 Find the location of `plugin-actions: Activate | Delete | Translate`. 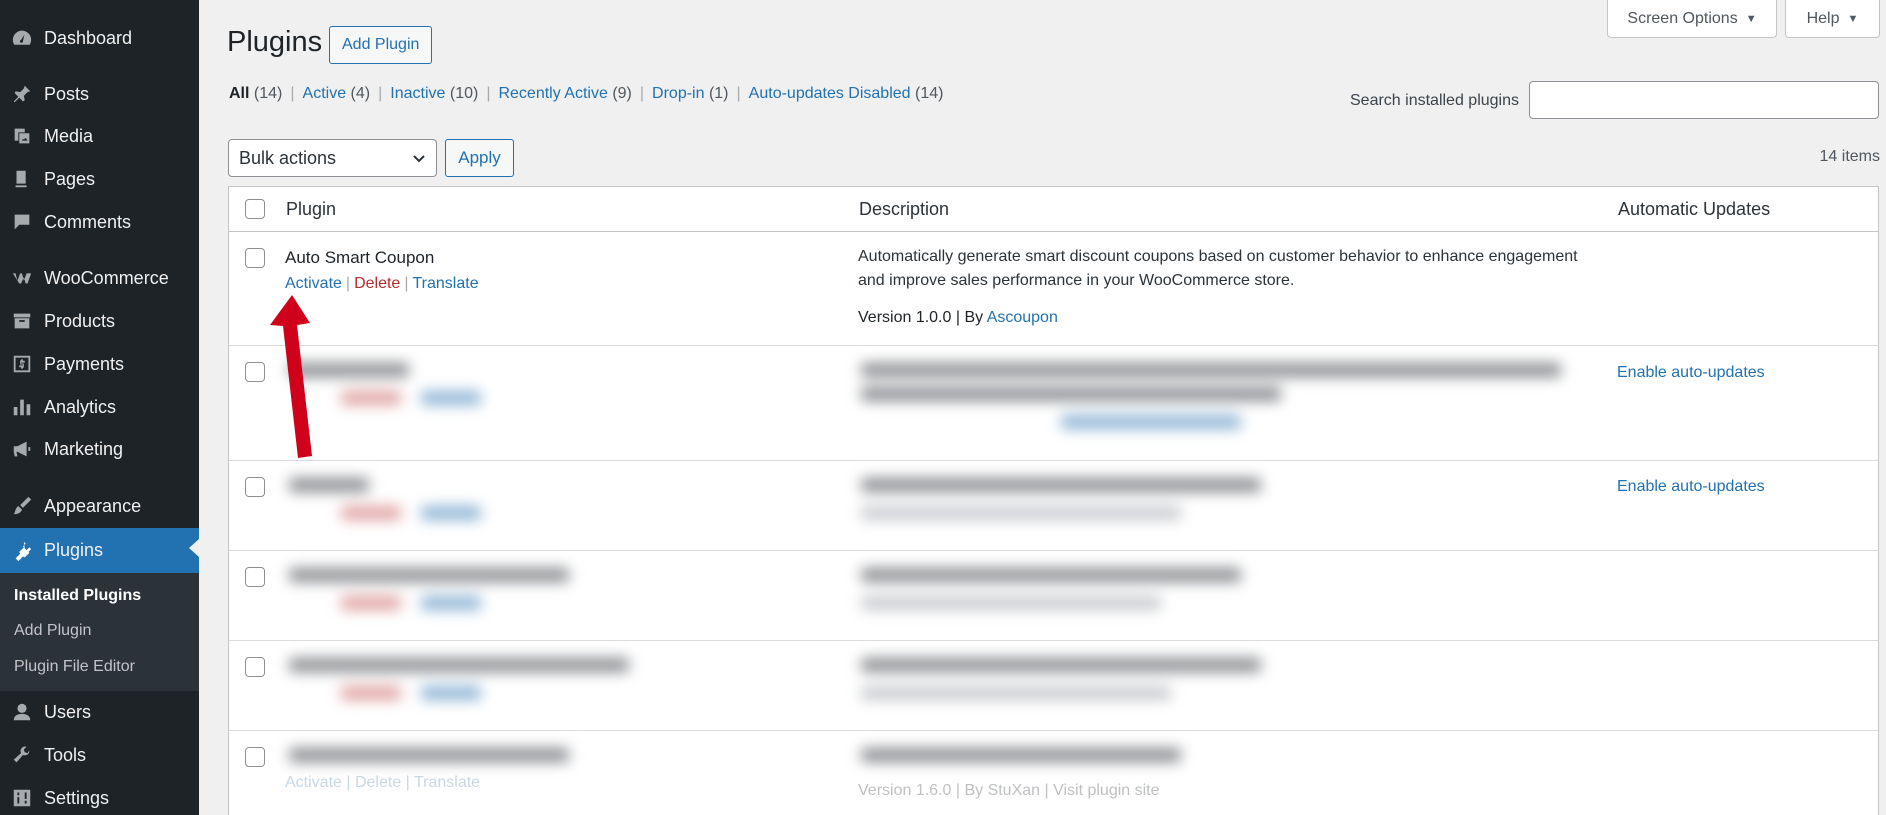

plugin-actions: Activate | Delete | Translate is located at coordinates (382, 284).